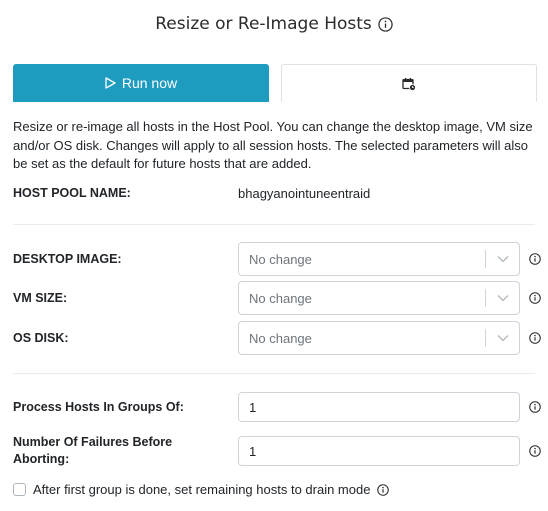 Image resolution: width=548 pixels, height=511 pixels. What do you see at coordinates (379, 451) in the screenshot?
I see `failures-input` at bounding box center [379, 451].